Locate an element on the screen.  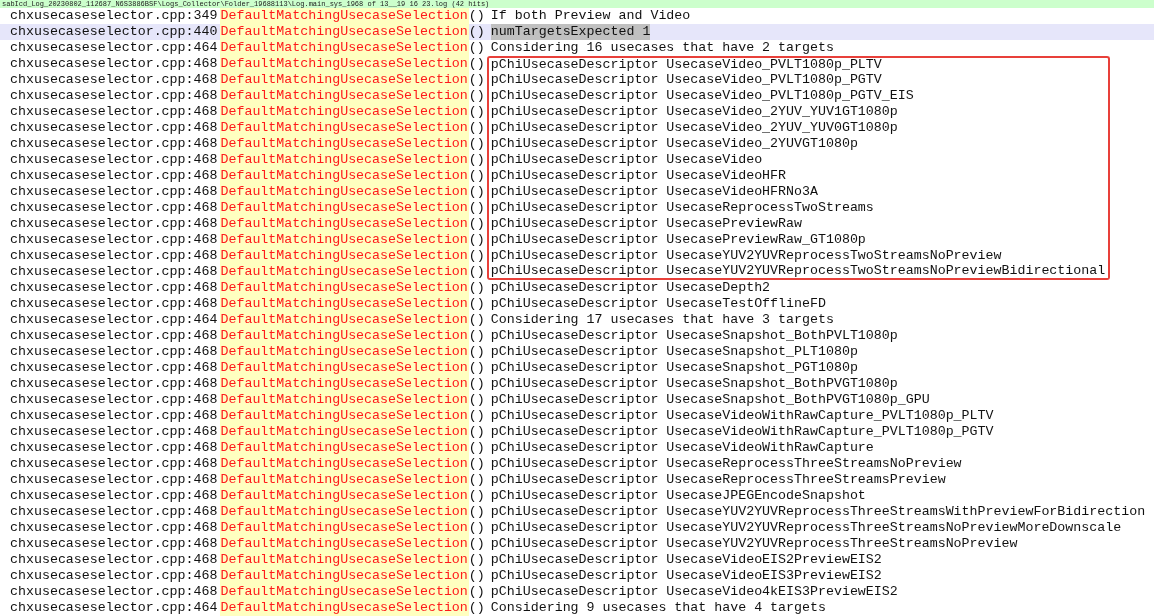
log-message: pChiUsecaseDescriptor UsecaseVideo_PVLT1080p_PLTV is located at coordinates (798, 64).